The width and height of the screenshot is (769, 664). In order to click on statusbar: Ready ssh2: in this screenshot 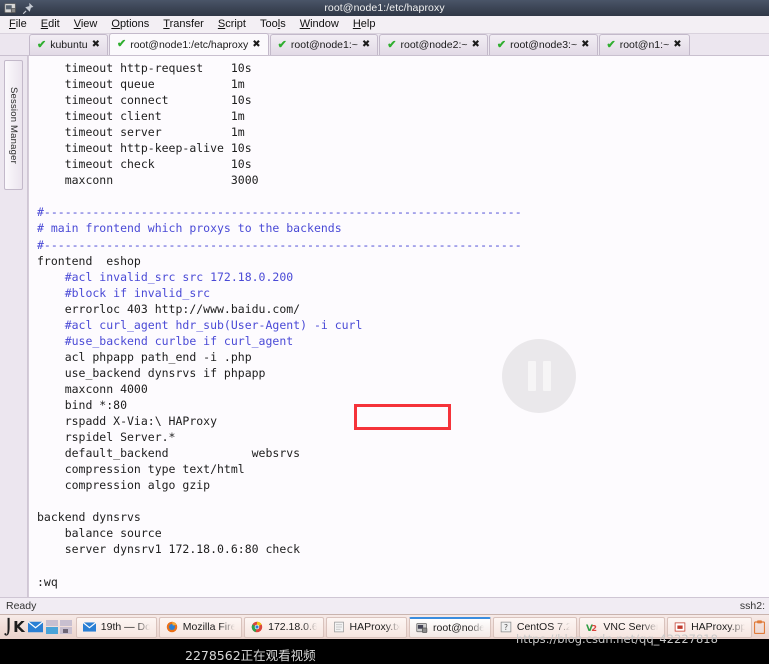, I will do `click(384, 605)`.